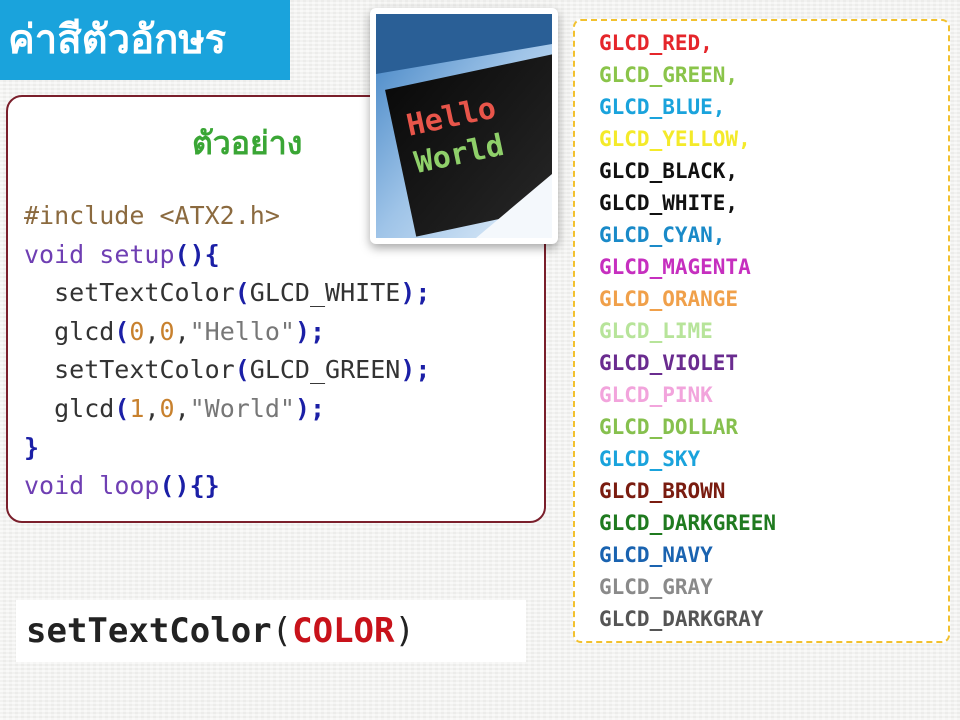 The height and width of the screenshot is (720, 960). What do you see at coordinates (32, 447) in the screenshot?
I see `code-token: }` at bounding box center [32, 447].